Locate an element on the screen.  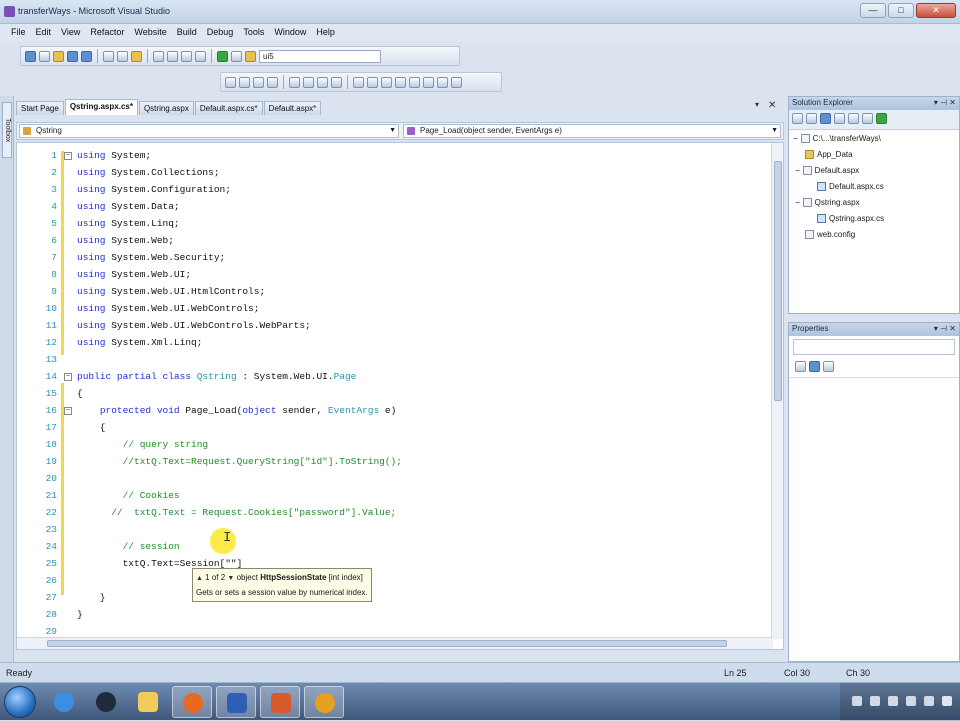
next-overload-icon: ▼ is located at coordinates (230, 578).